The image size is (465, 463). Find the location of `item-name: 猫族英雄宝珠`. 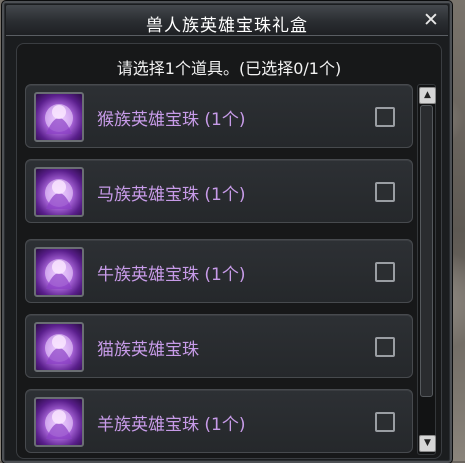

item-name: 猫族英雄宝珠 is located at coordinates (148, 350).